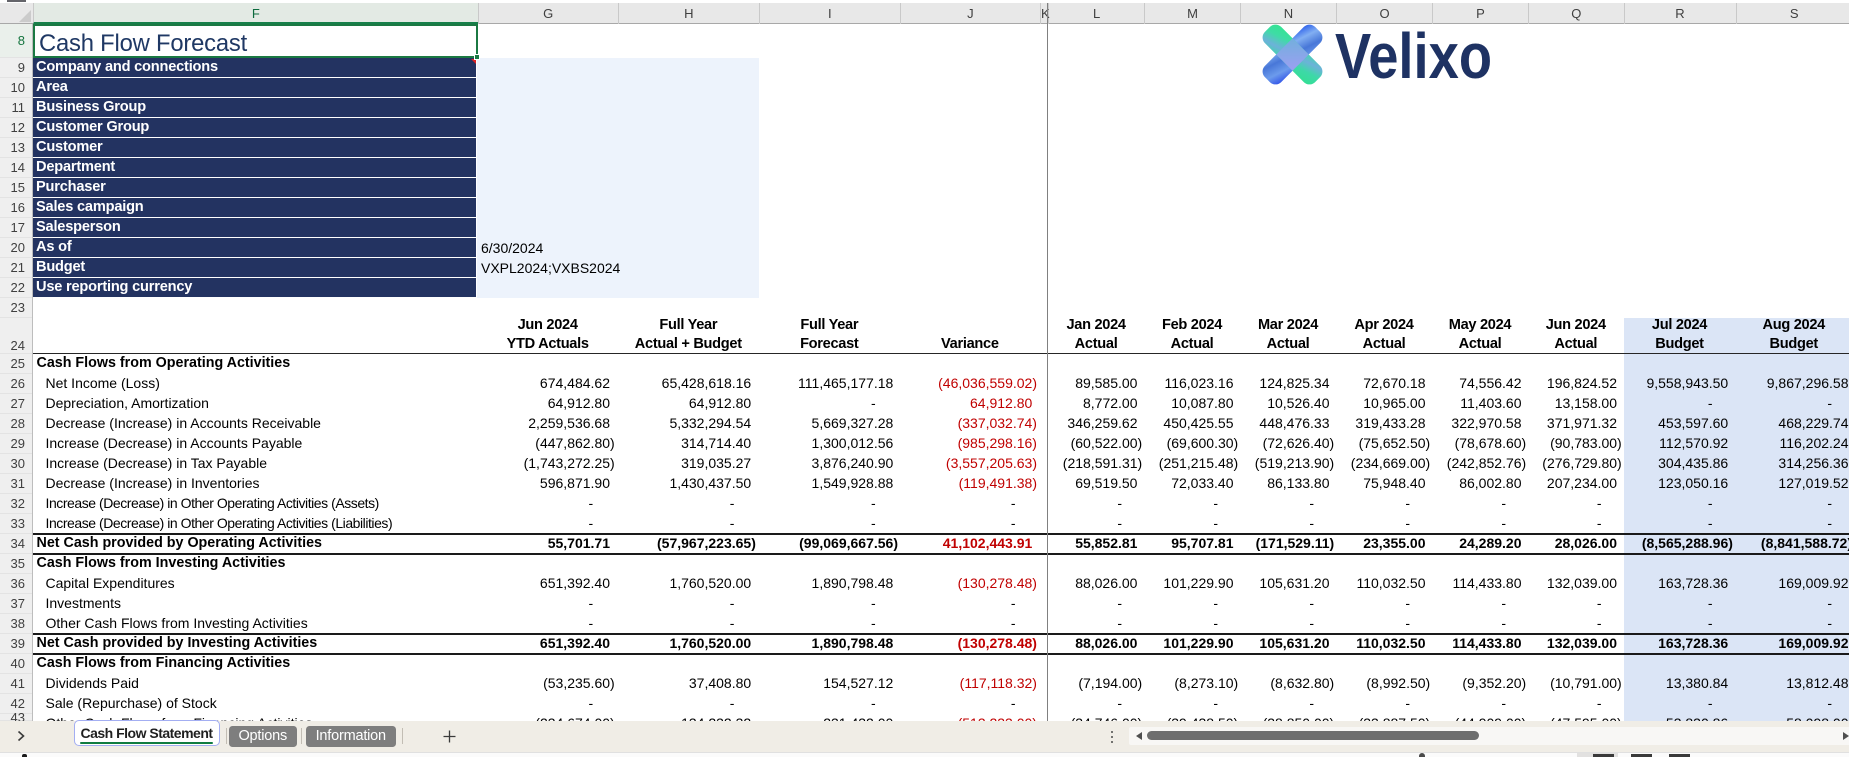  I want to click on svg-text: Velixo, so click(1413, 56).